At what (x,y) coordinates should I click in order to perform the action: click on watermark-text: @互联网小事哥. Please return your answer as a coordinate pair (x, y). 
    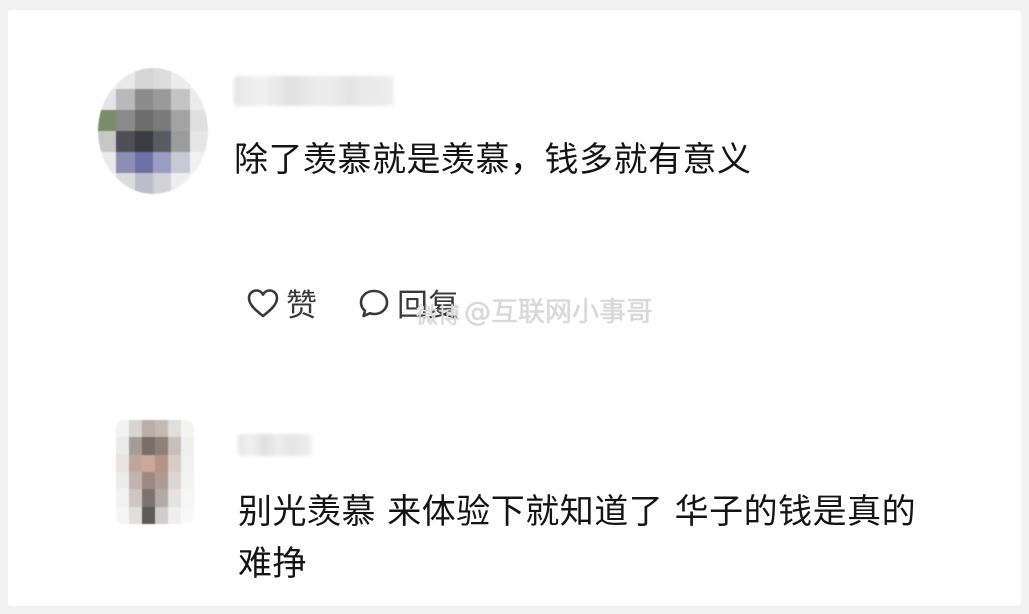
    Looking at the image, I should click on (559, 312).